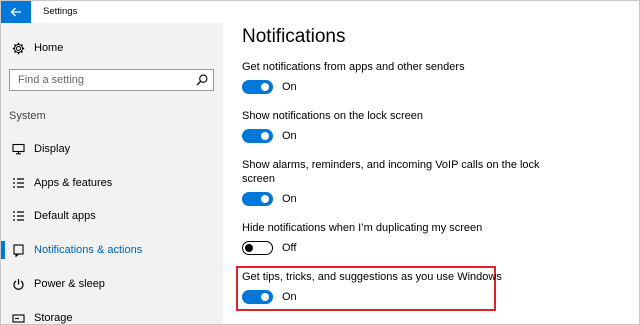 The height and width of the screenshot is (325, 640). What do you see at coordinates (49, 48) in the screenshot?
I see `sidebar-item-label: Home` at bounding box center [49, 48].